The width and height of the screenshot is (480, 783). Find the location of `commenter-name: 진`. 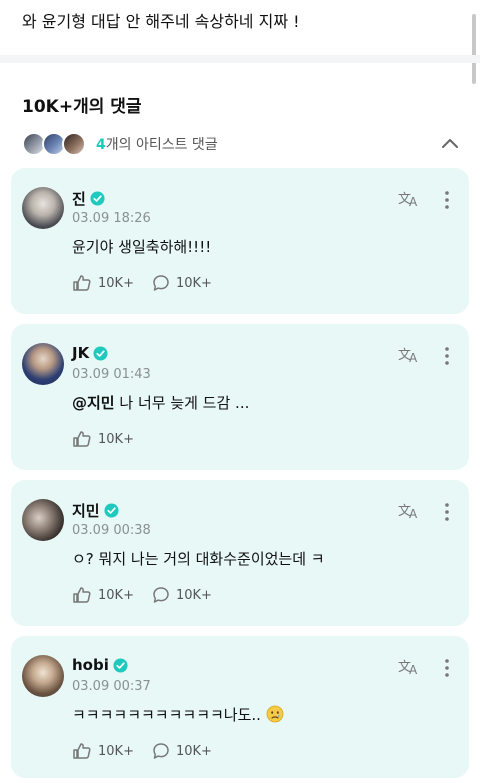

commenter-name: 진 is located at coordinates (79, 198).